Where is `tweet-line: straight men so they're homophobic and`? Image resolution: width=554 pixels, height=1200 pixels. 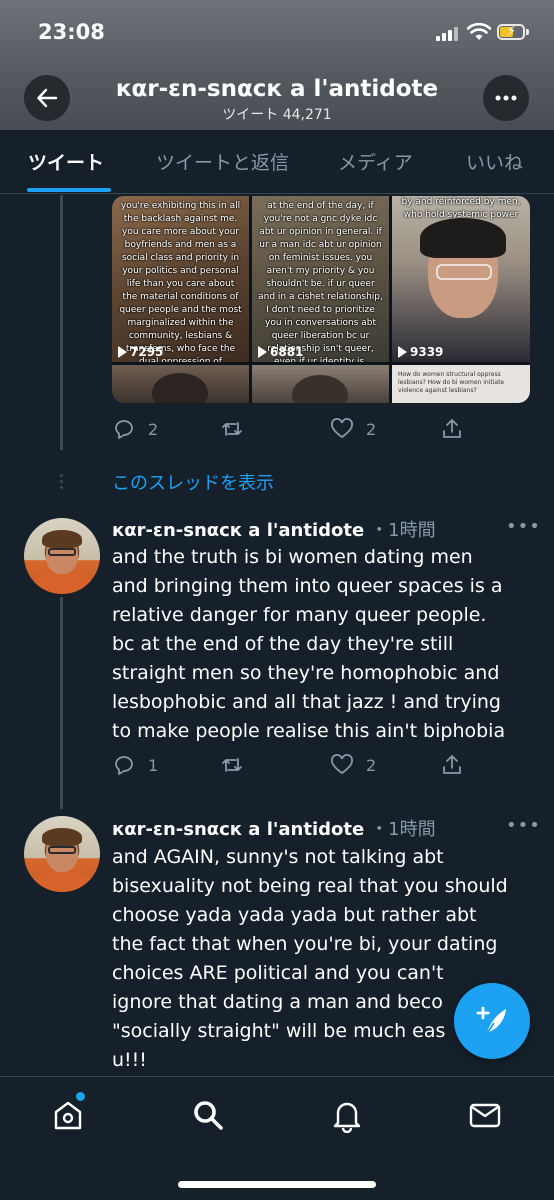 tweet-line: straight men so they're homophobic and is located at coordinates (306, 673).